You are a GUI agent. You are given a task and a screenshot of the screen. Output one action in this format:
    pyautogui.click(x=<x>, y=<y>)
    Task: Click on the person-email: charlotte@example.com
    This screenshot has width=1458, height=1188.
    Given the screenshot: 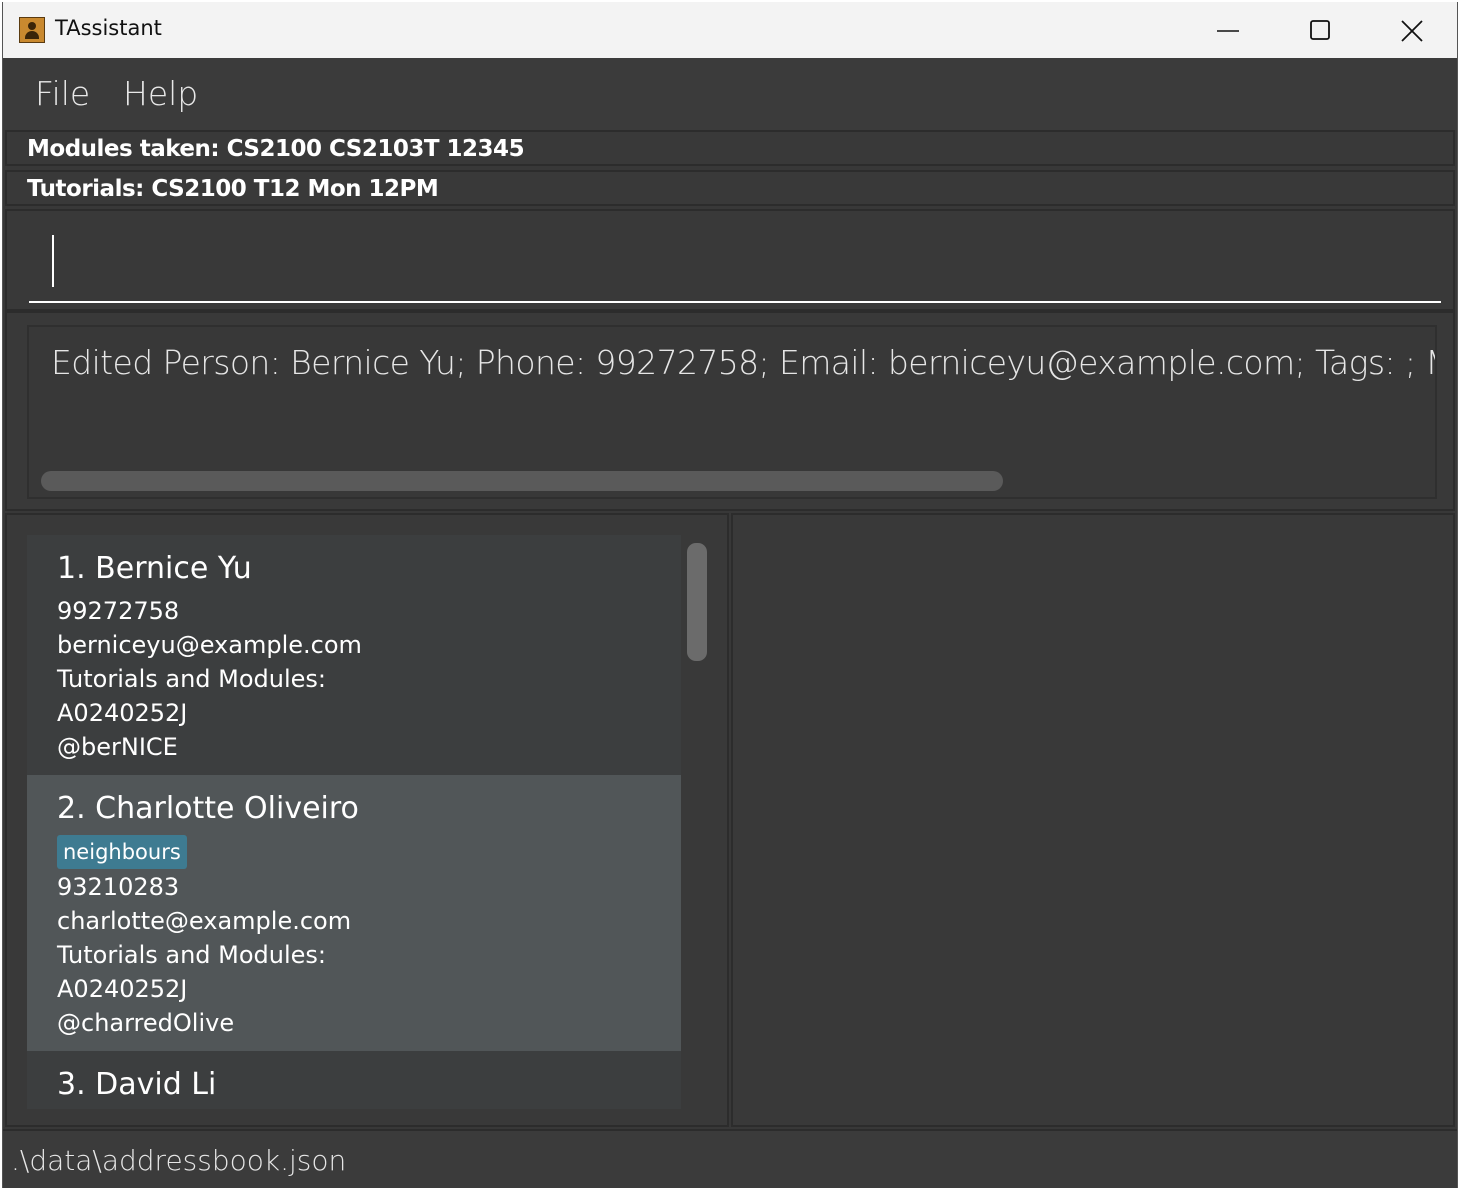 What is the action you would take?
    pyautogui.click(x=204, y=921)
    